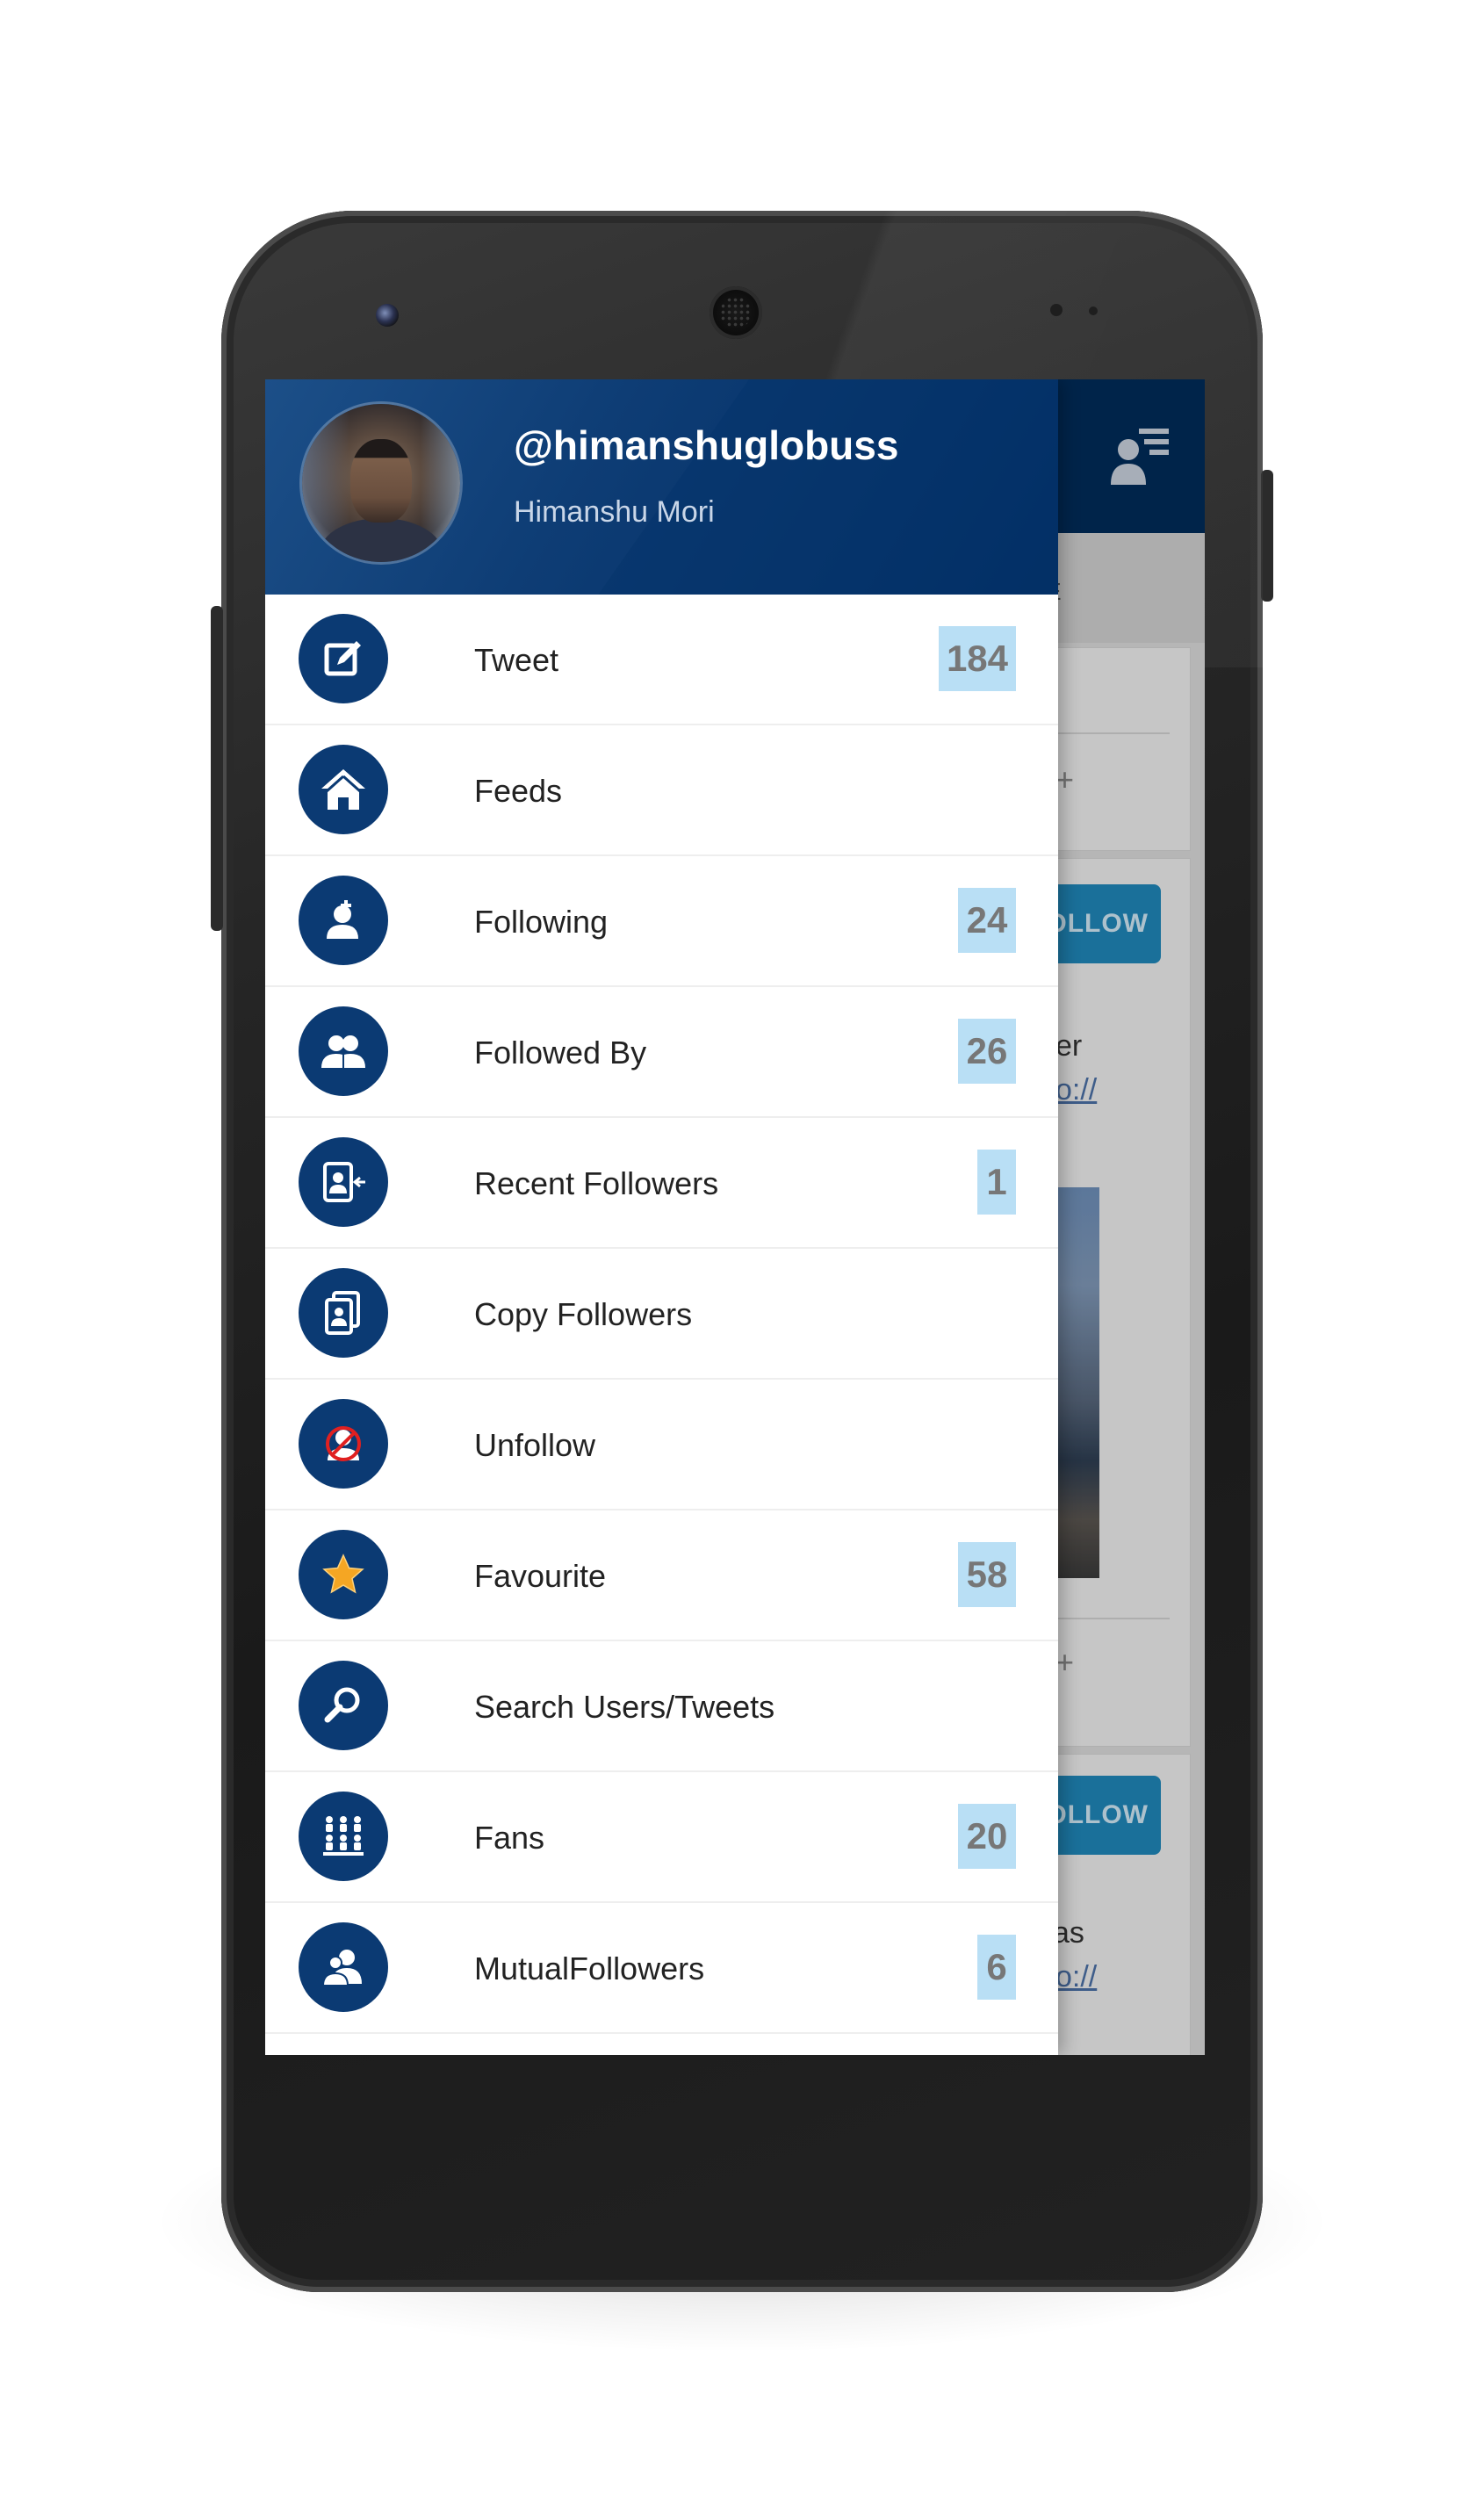 The image size is (1484, 2509). Describe the element at coordinates (996, 1967) in the screenshot. I see `count-badge: 6` at that location.